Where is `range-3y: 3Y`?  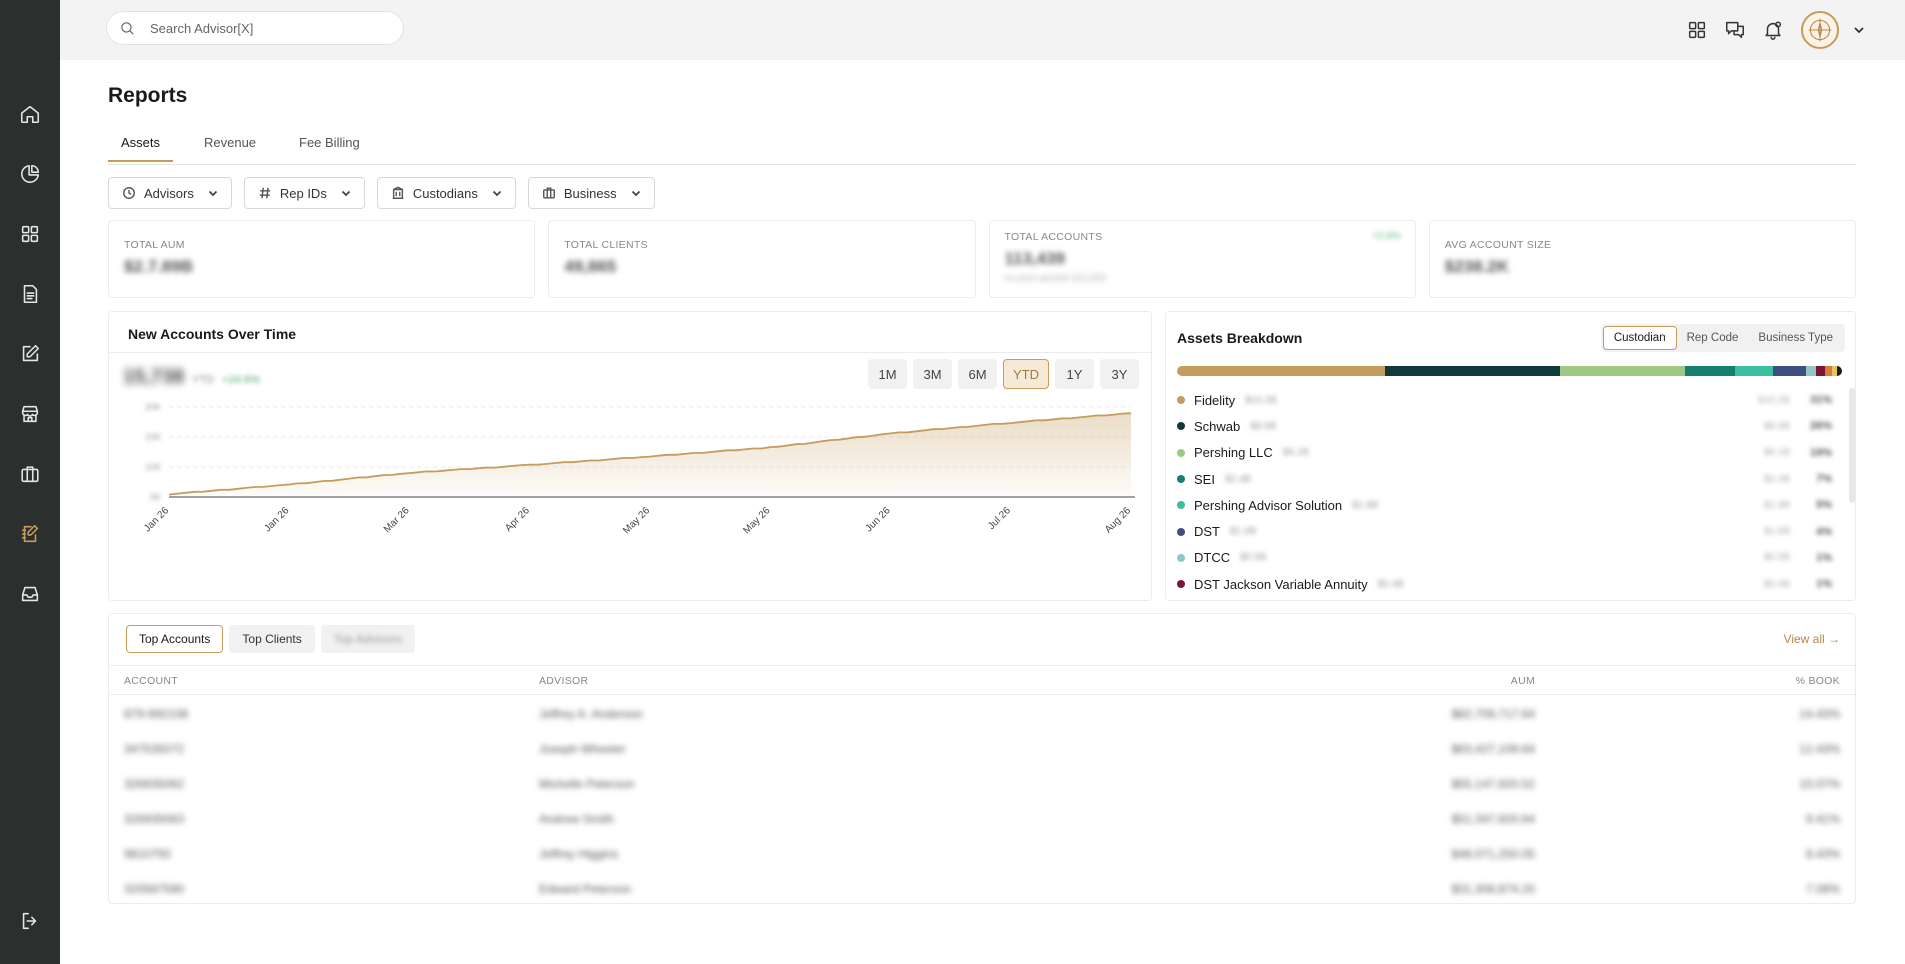
range-3y: 3Y is located at coordinates (1119, 374).